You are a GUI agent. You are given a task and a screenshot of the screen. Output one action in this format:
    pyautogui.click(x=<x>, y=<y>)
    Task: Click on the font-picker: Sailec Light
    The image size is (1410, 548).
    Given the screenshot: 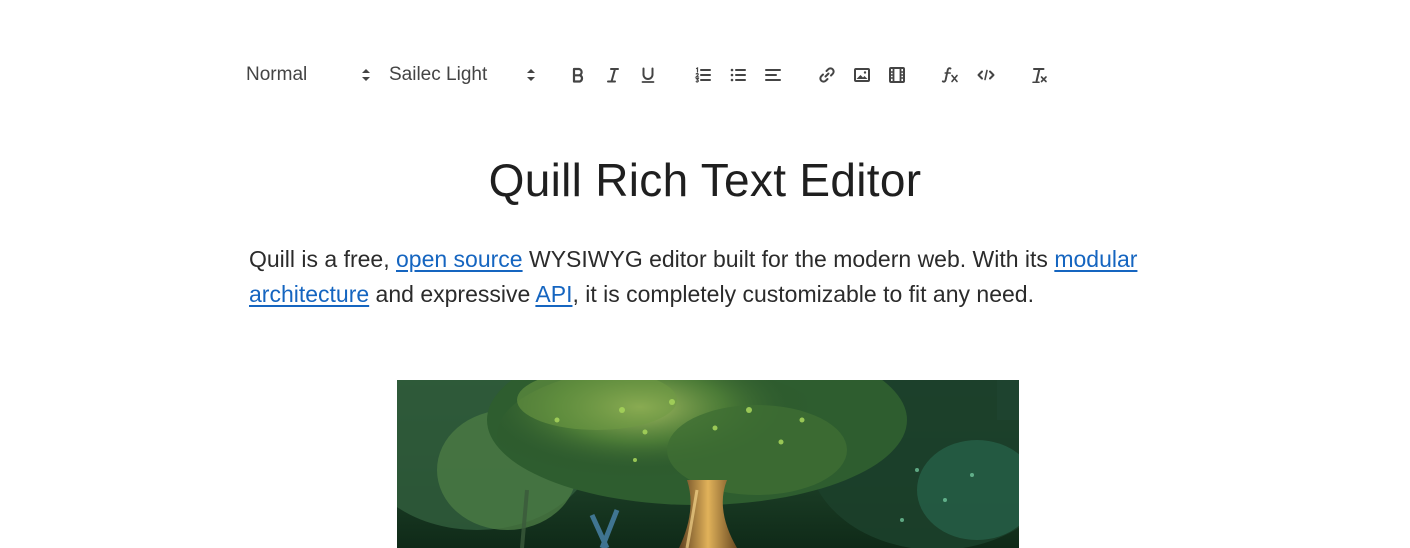 What is the action you would take?
    pyautogui.click(x=464, y=75)
    